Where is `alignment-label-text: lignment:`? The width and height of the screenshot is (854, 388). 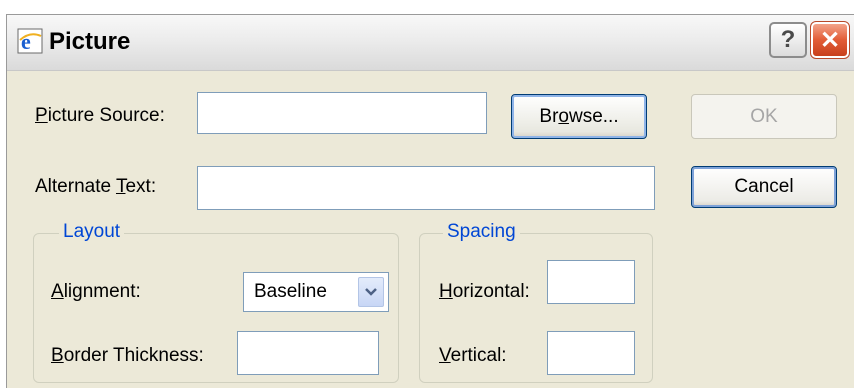
alignment-label-text: lignment: is located at coordinates (102, 291).